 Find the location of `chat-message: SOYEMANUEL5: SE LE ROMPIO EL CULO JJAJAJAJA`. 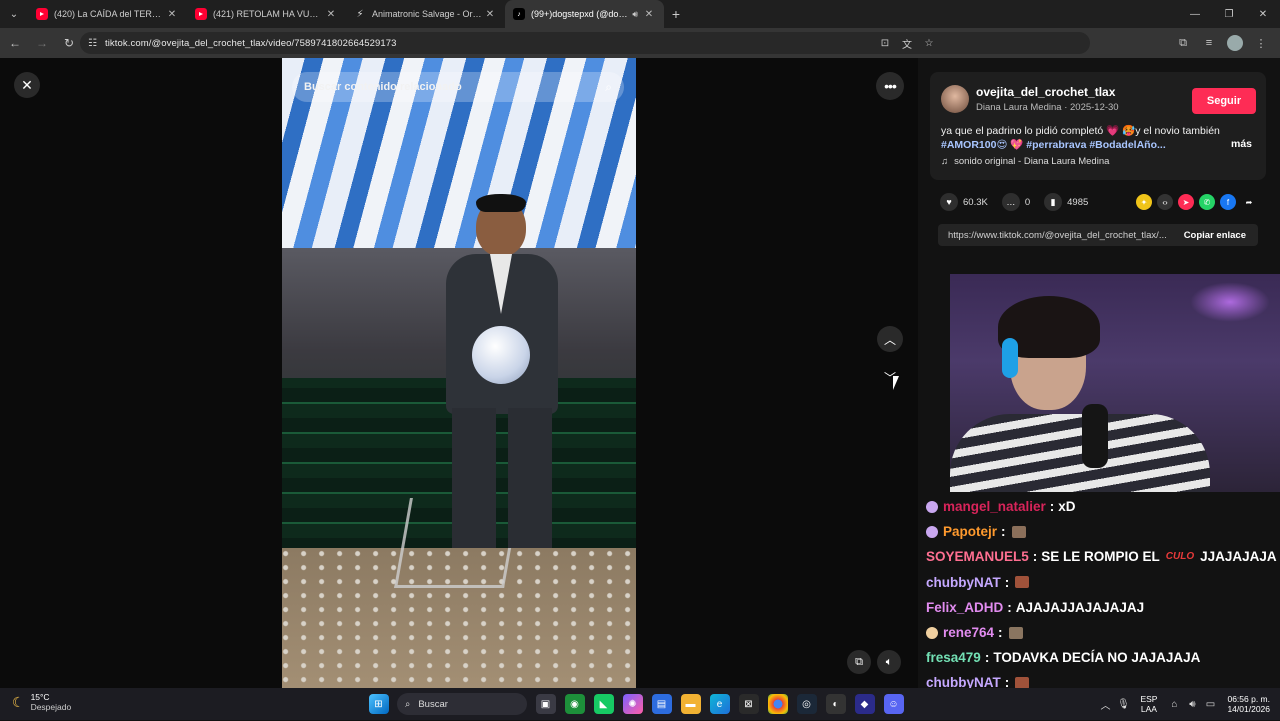

chat-message: SOYEMANUEL5: SE LE ROMPIO EL CULO JJAJAJAJA is located at coordinates (1103, 556).